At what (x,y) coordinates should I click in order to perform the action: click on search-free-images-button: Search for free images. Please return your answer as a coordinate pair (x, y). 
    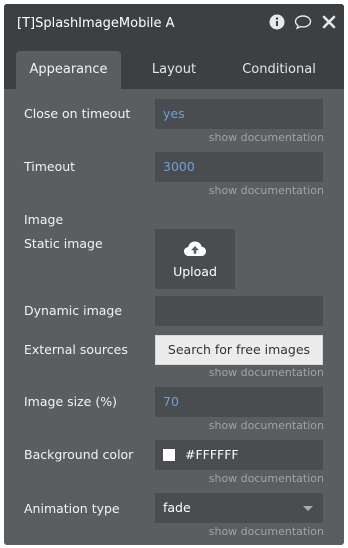
    Looking at the image, I should click on (239, 350).